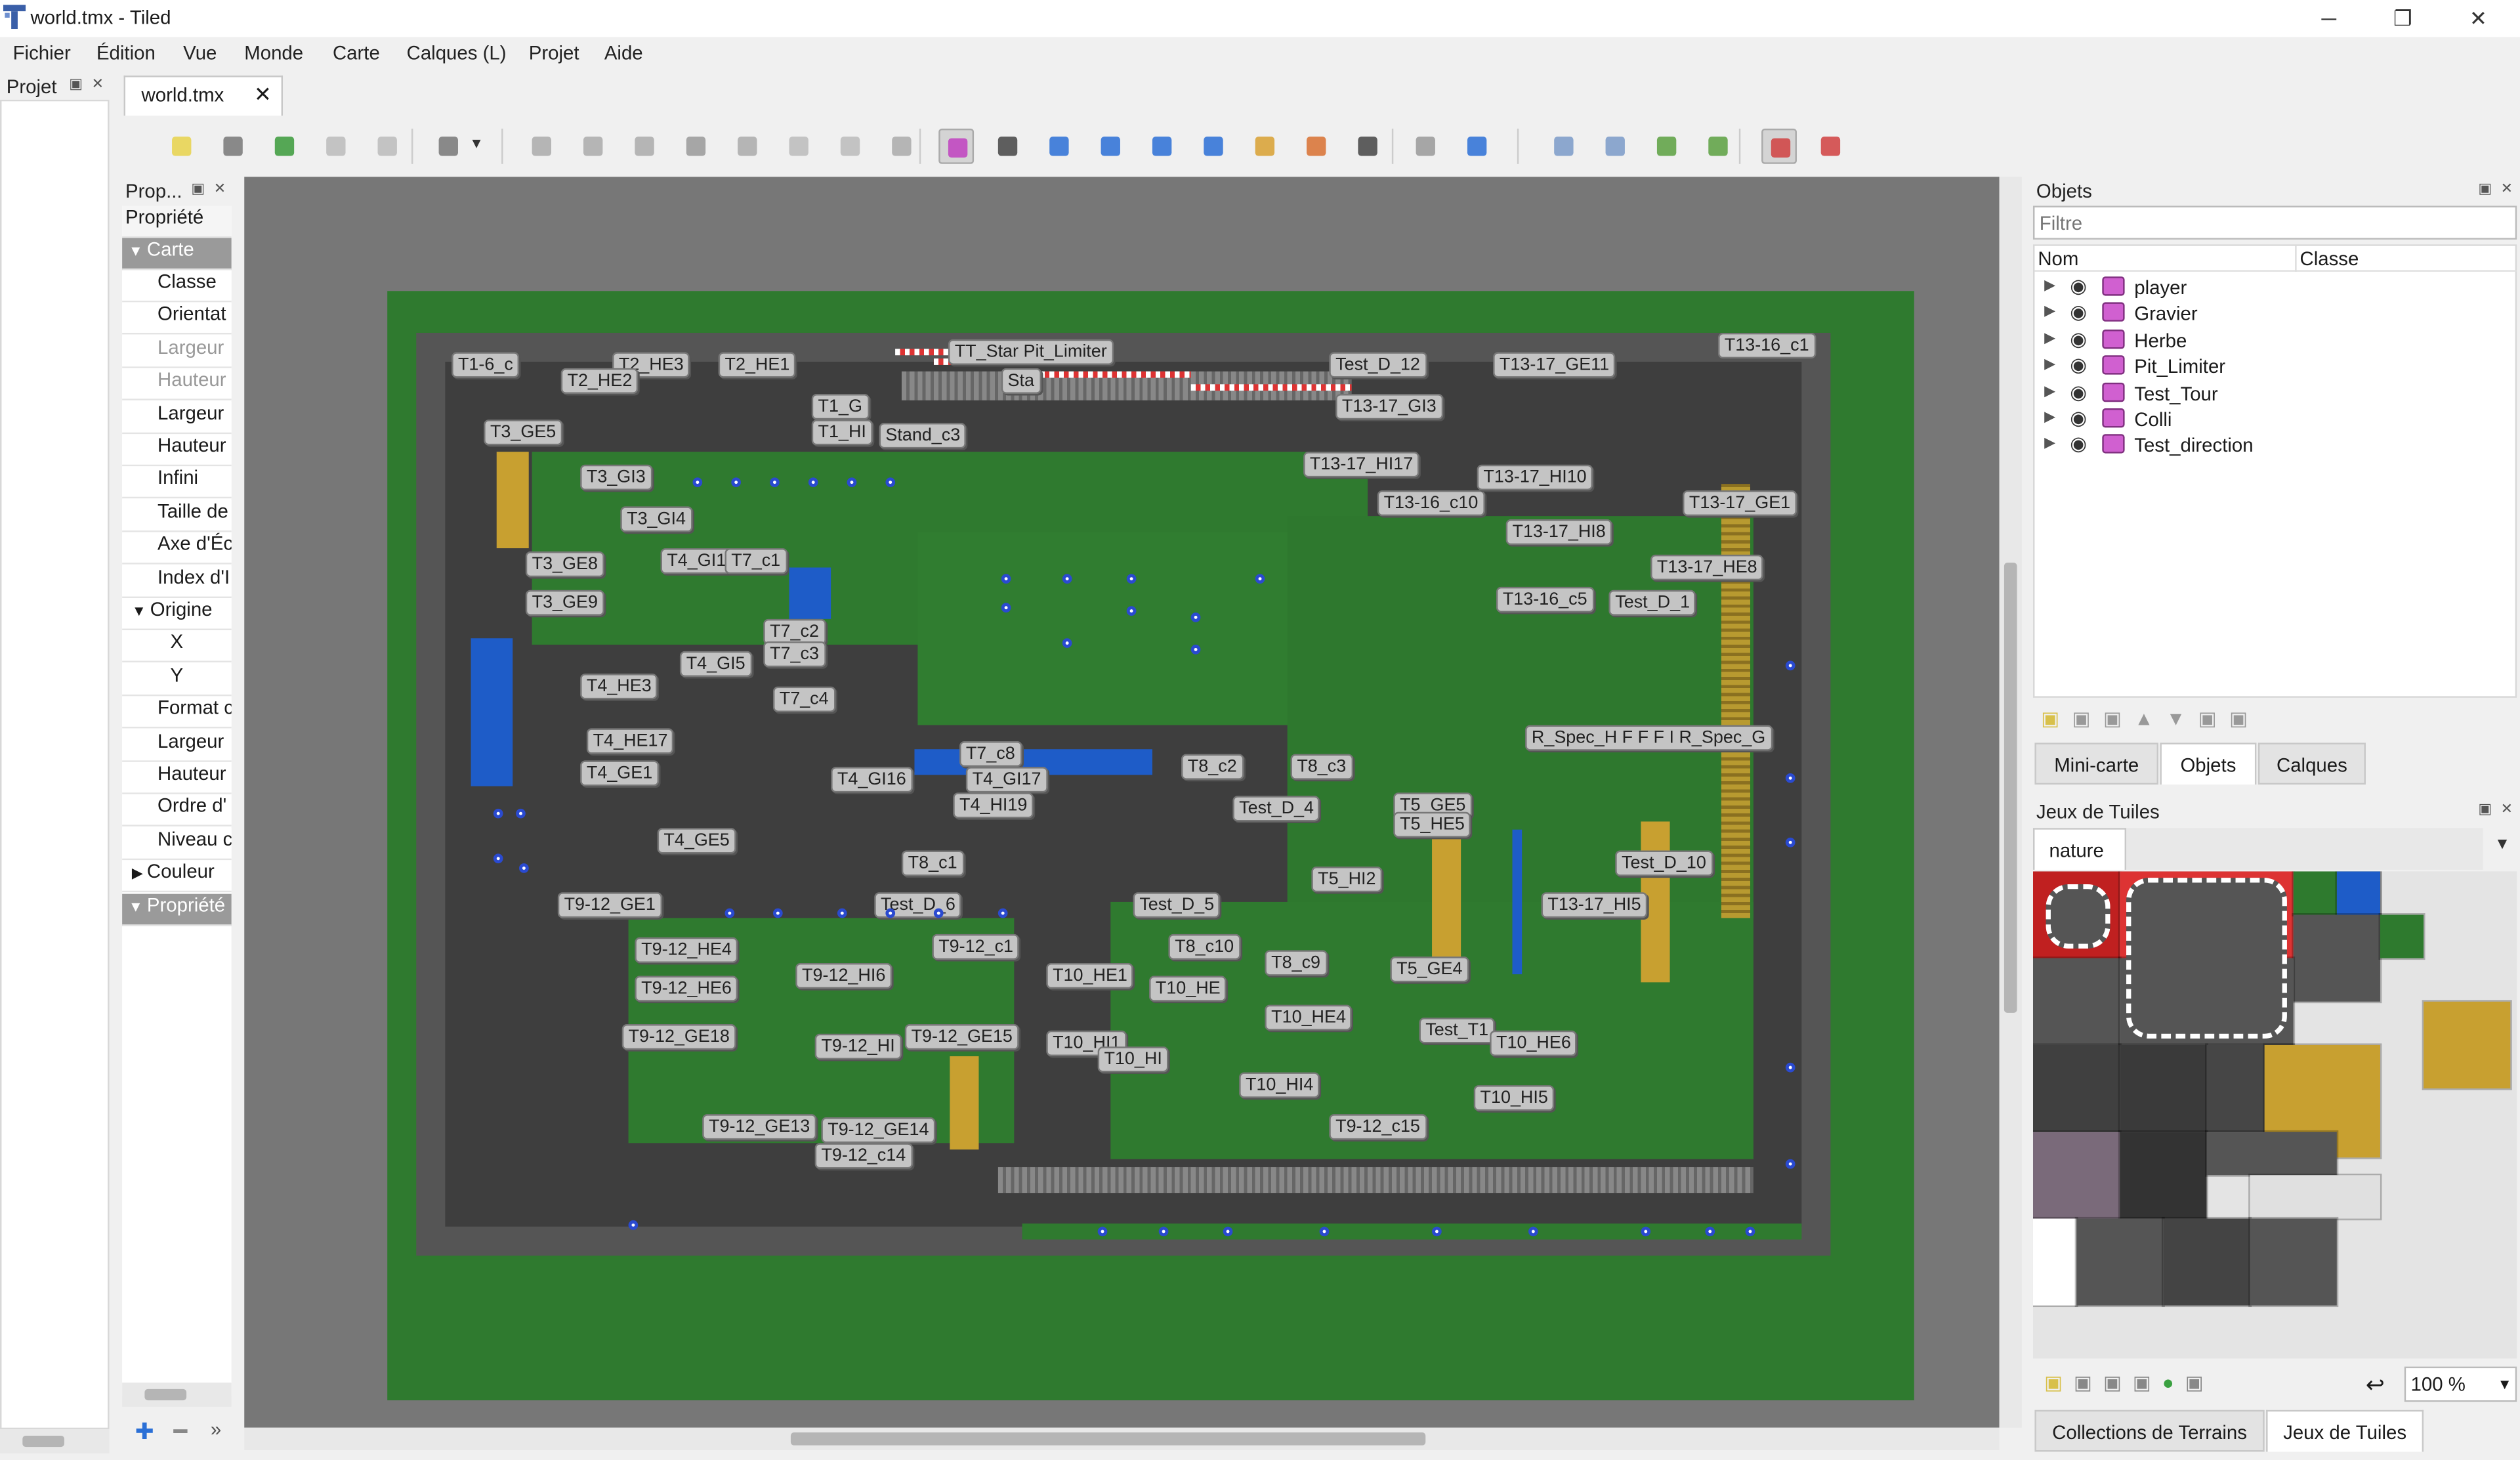 Image resolution: width=2520 pixels, height=1460 pixels. Describe the element at coordinates (850, 146) in the screenshot. I see `eraser-icon` at that location.